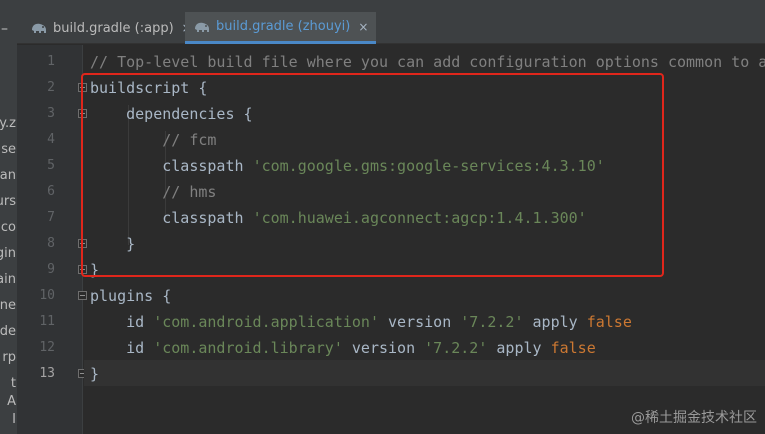 The image size is (765, 434). What do you see at coordinates (8, 306) in the screenshot?
I see `project-tree-item: ne` at bounding box center [8, 306].